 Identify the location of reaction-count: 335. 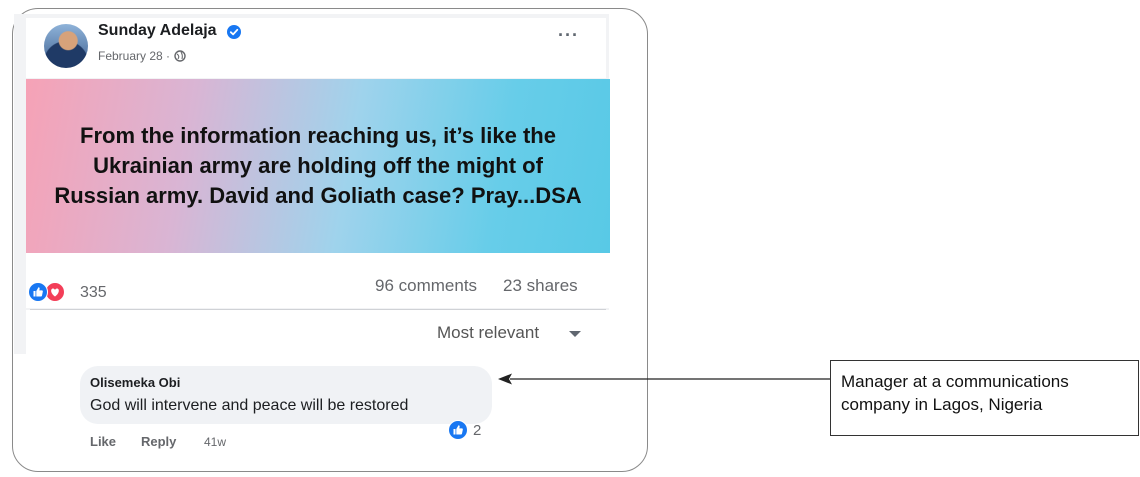
(93, 293).